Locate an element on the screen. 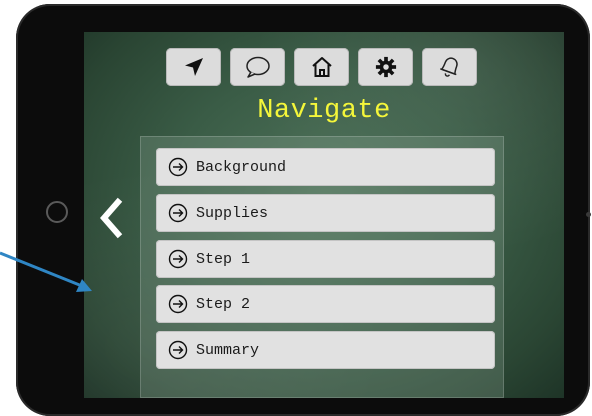 The width and height of the screenshot is (592, 416). bell-icon is located at coordinates (448, 67).